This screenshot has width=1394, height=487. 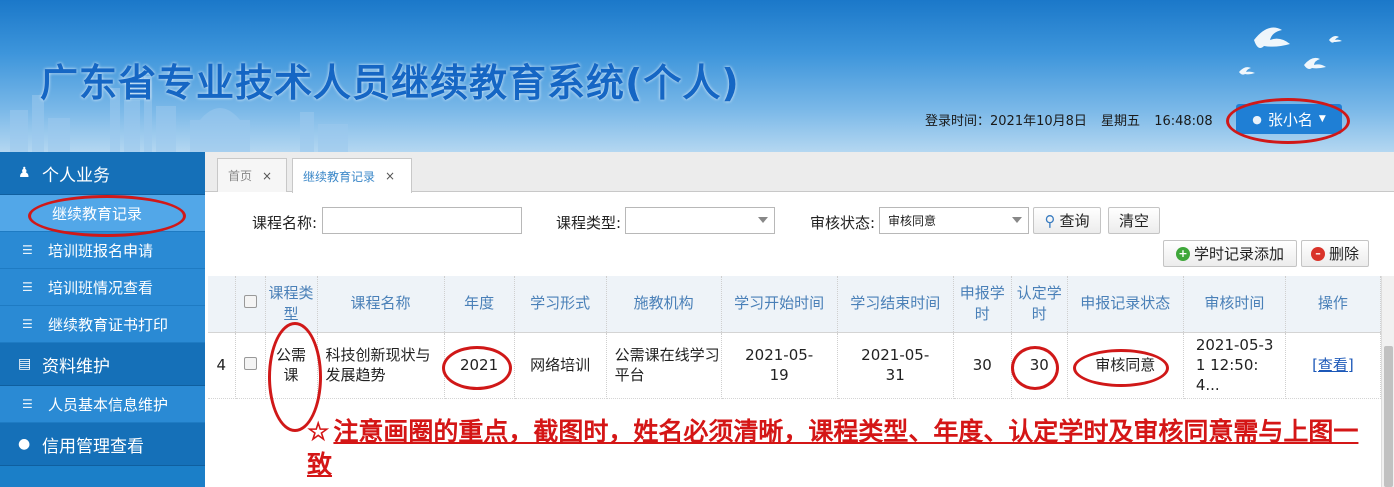 I want to click on tab-home: 首页 ×, so click(x=252, y=175).